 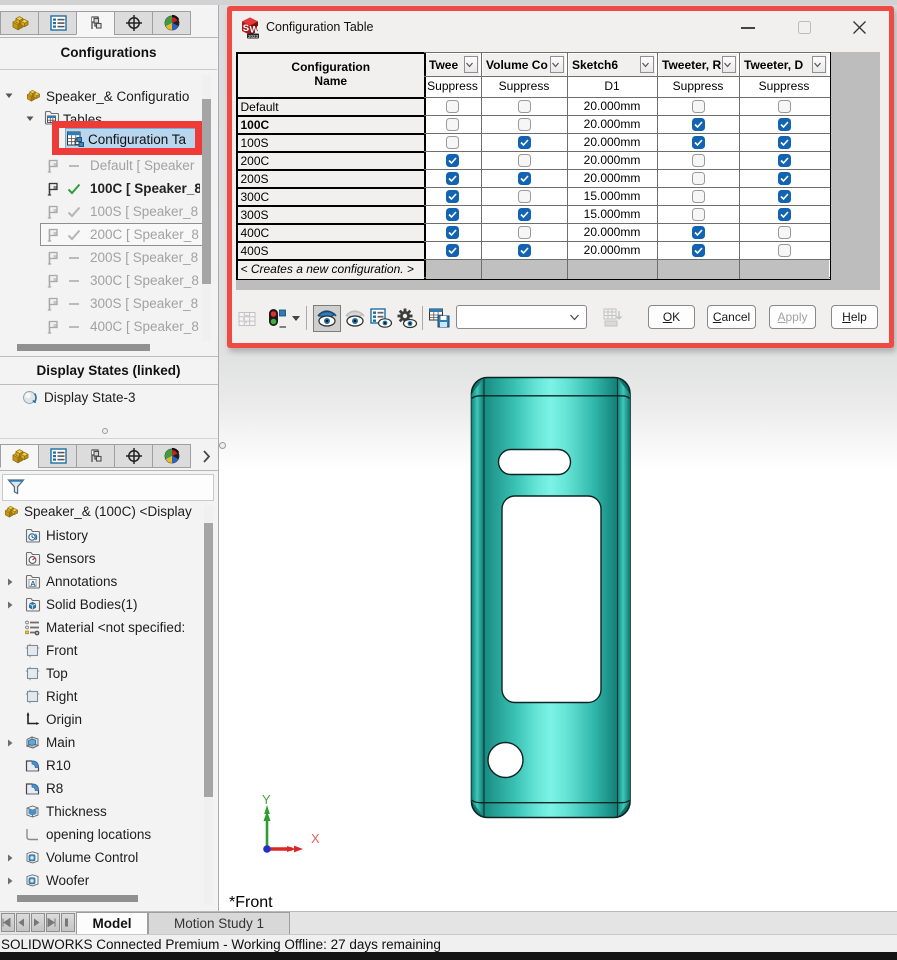 I want to click on svg-text: S, so click(x=246, y=28).